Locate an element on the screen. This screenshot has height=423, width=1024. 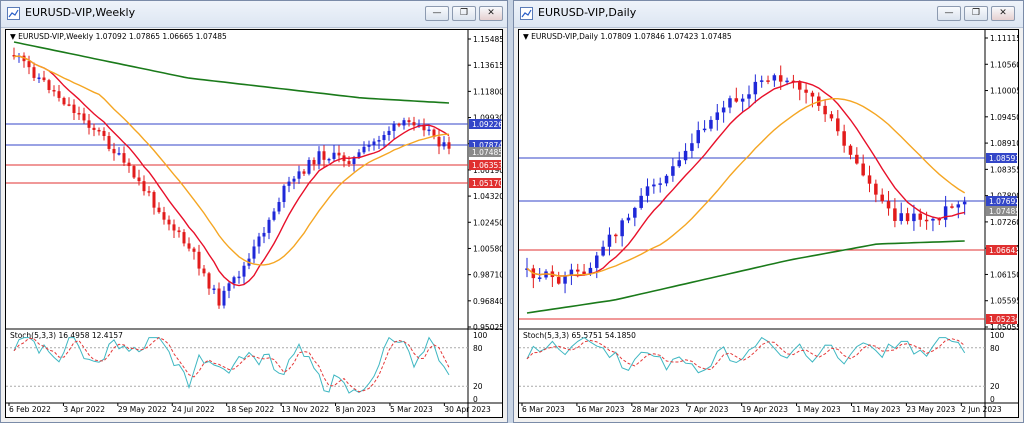
stoch-tick-label: 20 is located at coordinates (478, 386).